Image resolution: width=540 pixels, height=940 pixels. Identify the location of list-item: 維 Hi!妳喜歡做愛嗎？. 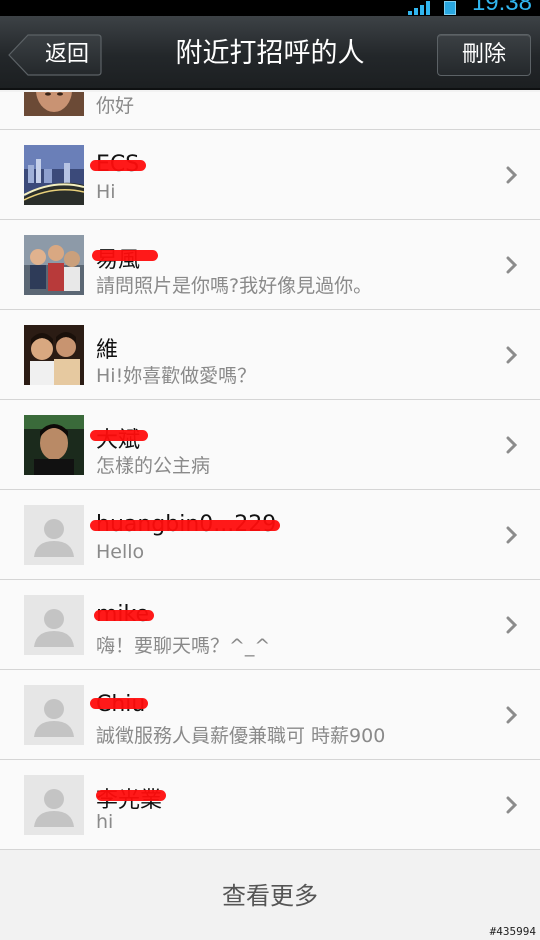
(270, 355).